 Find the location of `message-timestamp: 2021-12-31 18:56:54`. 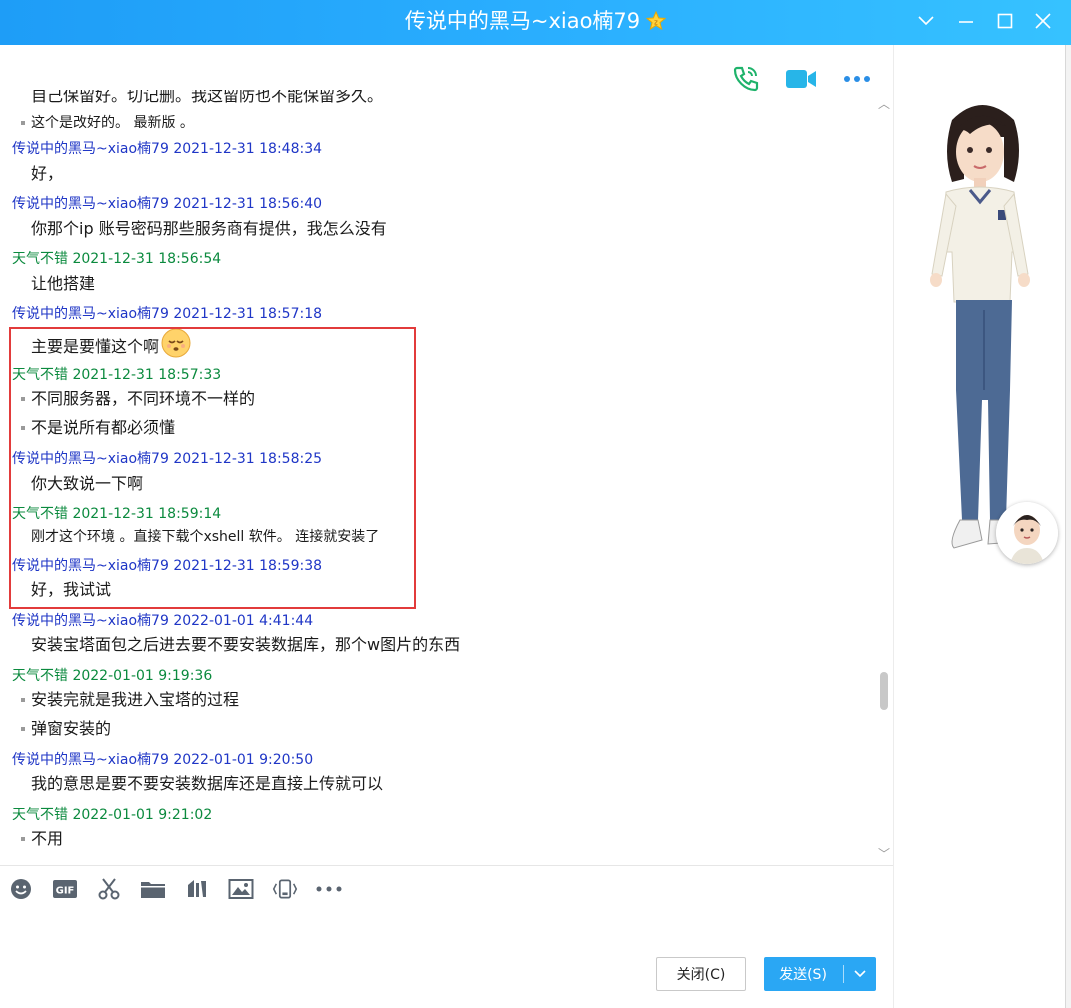

message-timestamp: 2021-12-31 18:56:54 is located at coordinates (147, 259).